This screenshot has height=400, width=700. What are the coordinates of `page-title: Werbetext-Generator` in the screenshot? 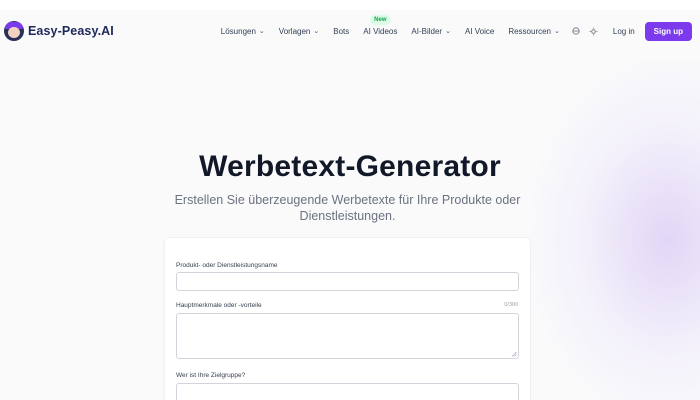 It's located at (350, 166).